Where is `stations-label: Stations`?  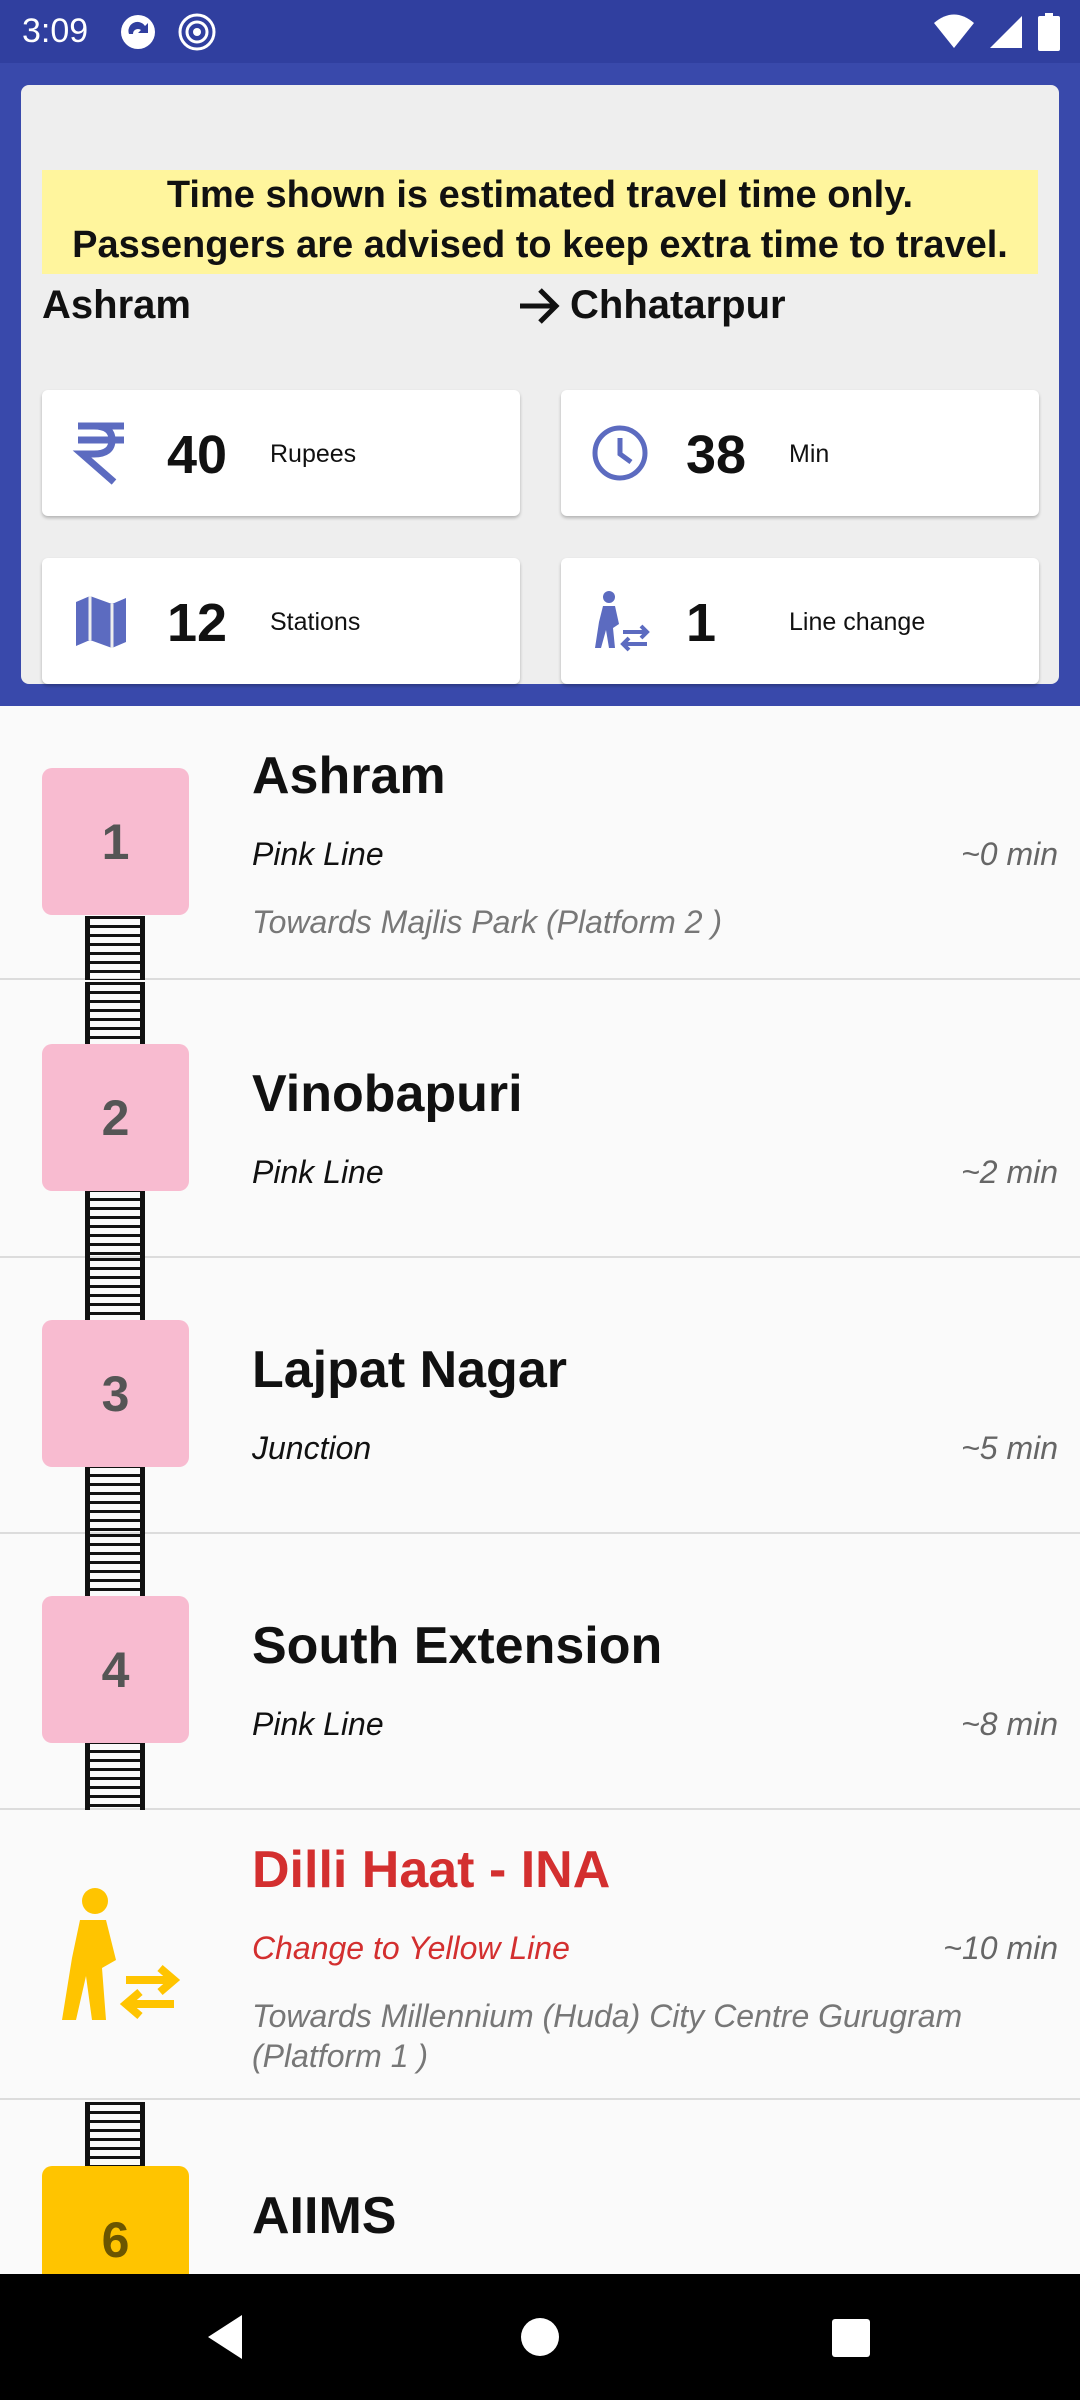
stations-label: Stations is located at coordinates (315, 622).